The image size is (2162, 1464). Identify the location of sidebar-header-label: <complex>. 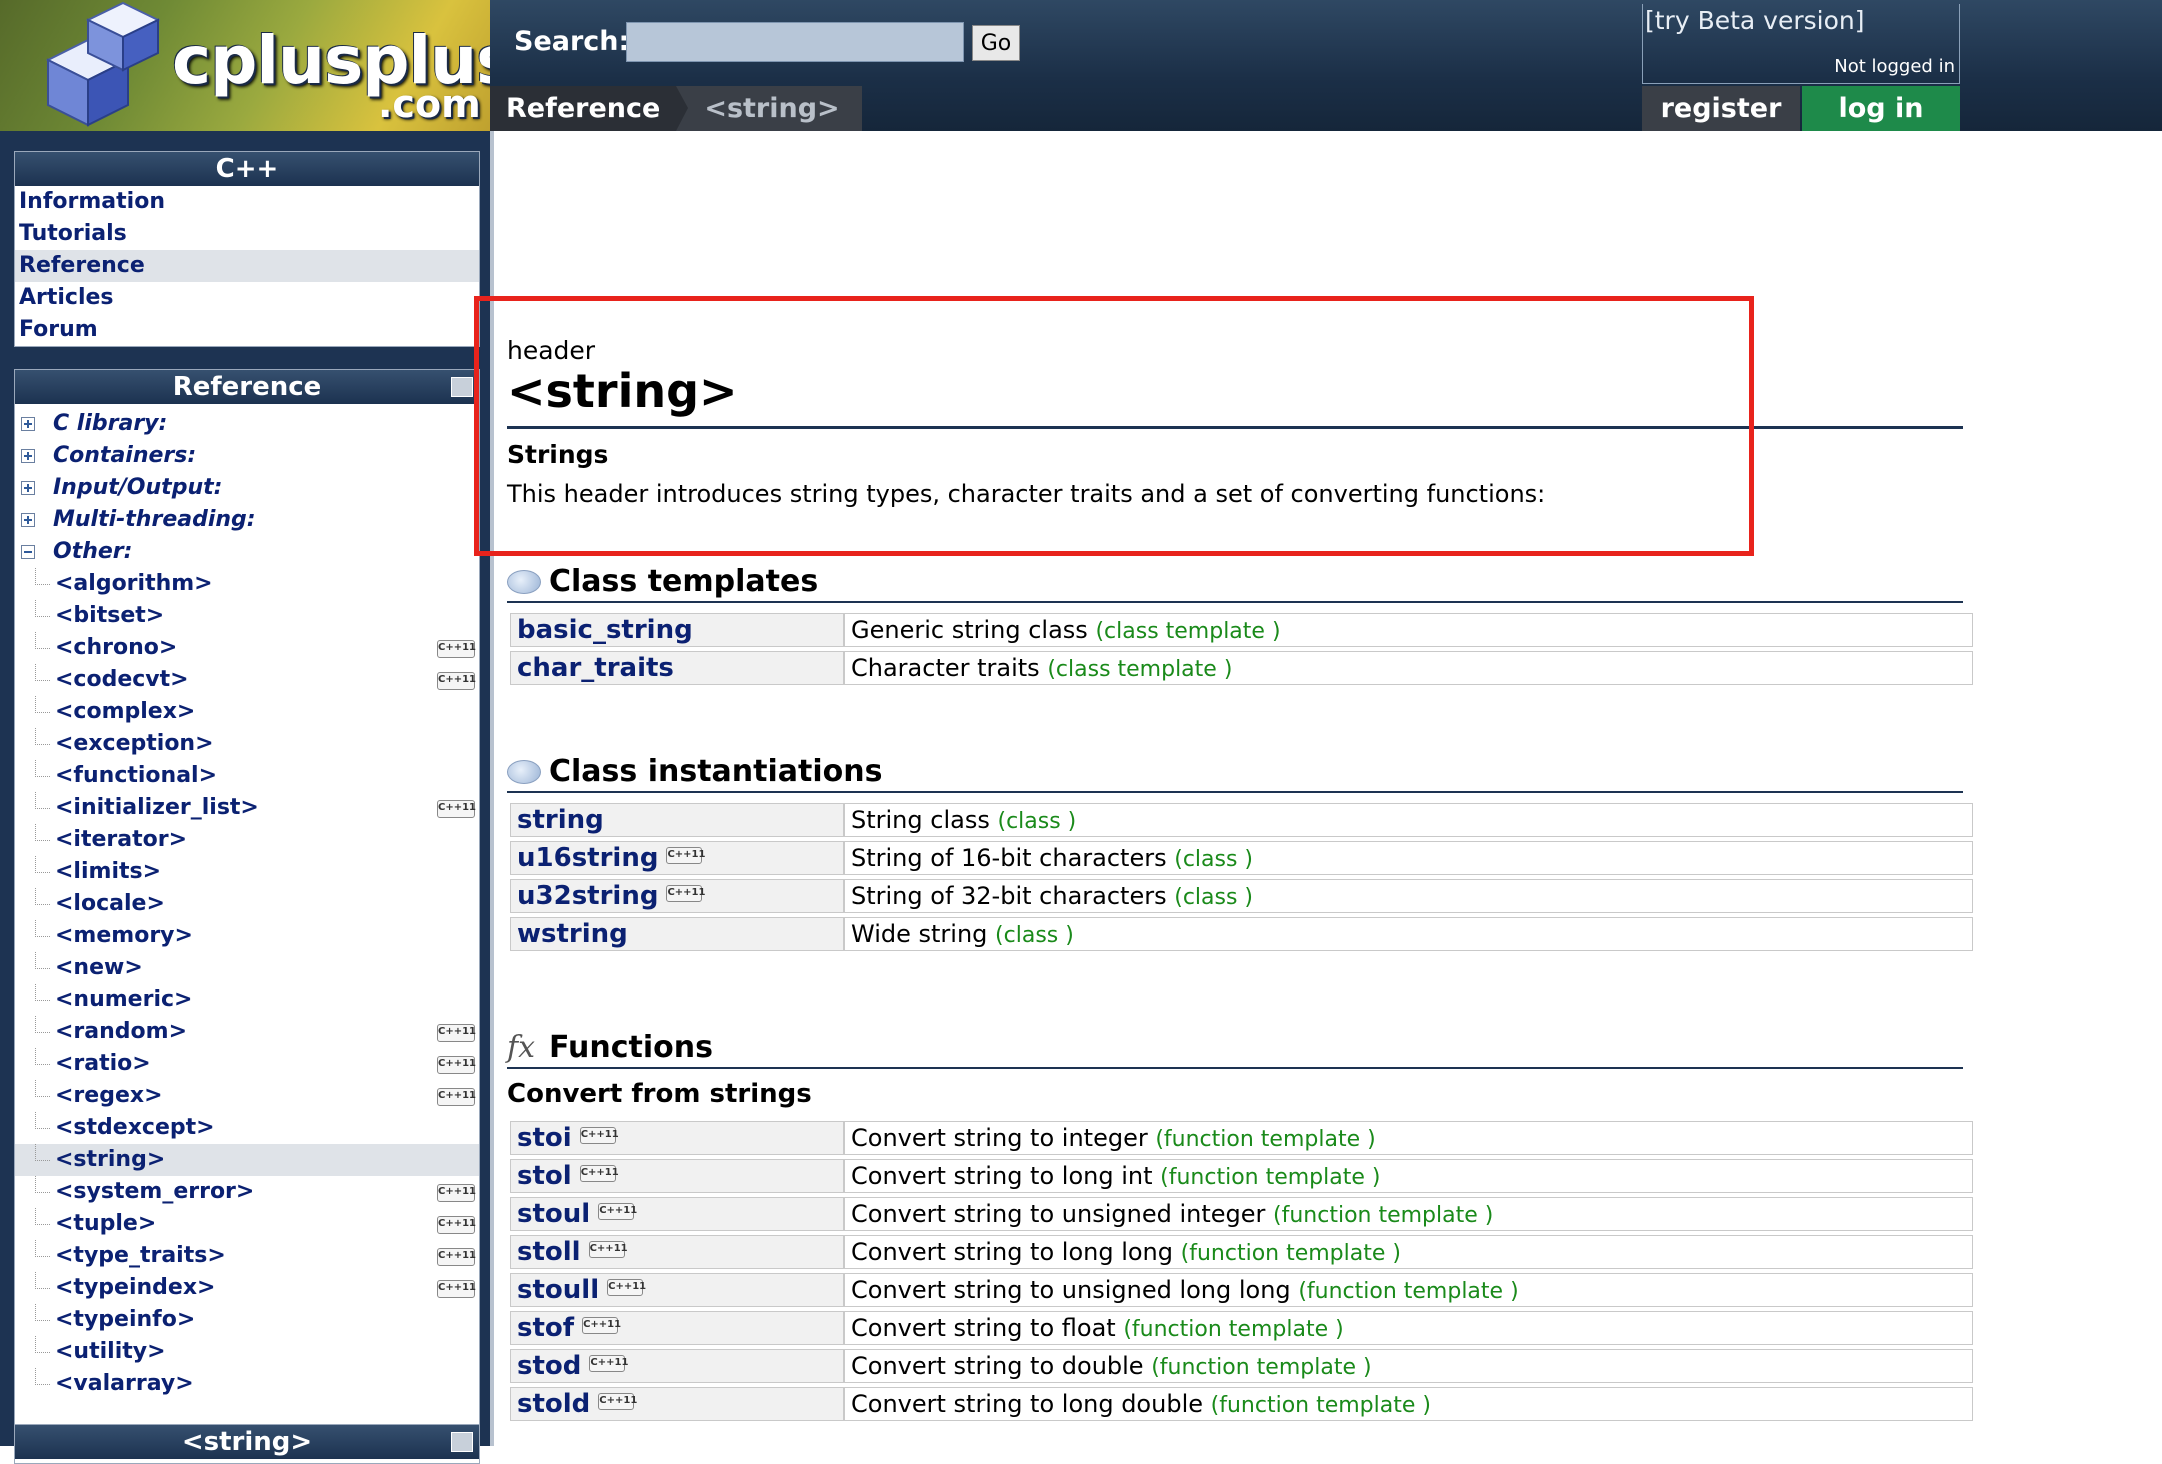
(125, 711).